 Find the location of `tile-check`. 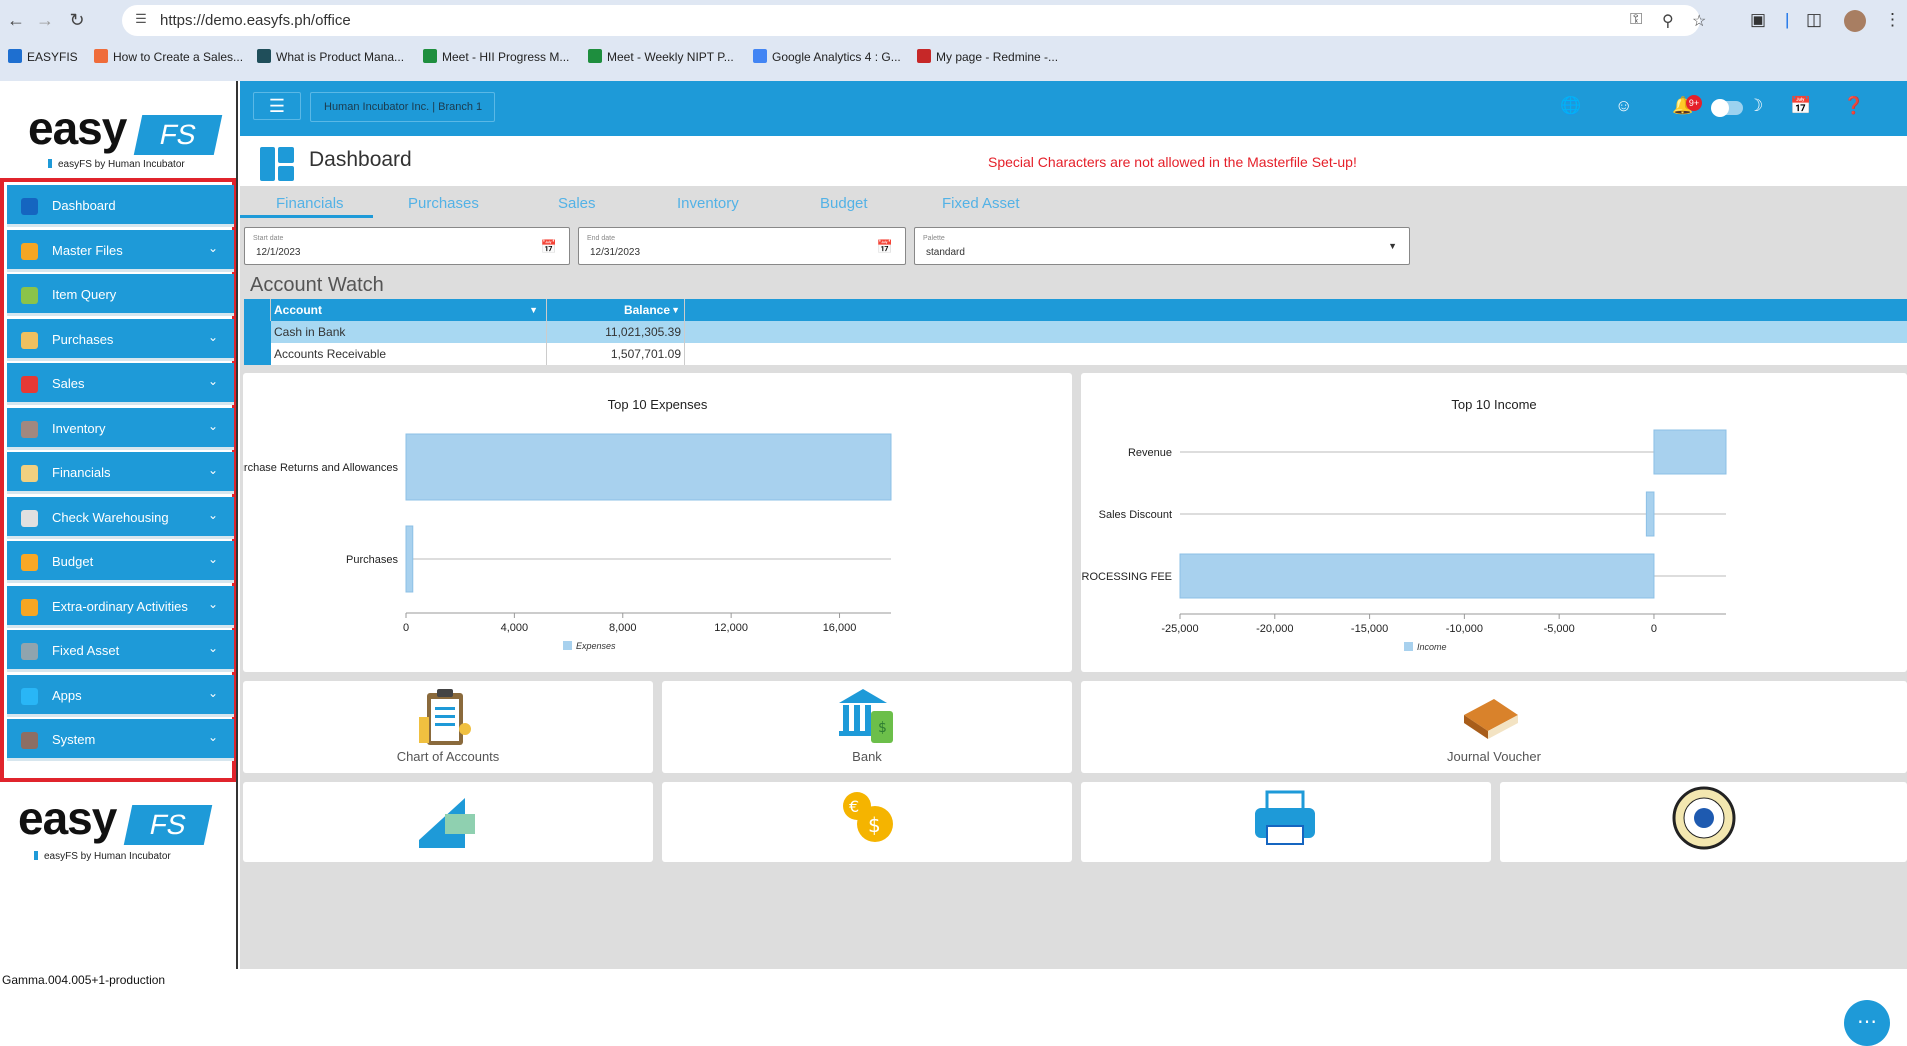

tile-check is located at coordinates (448, 822).